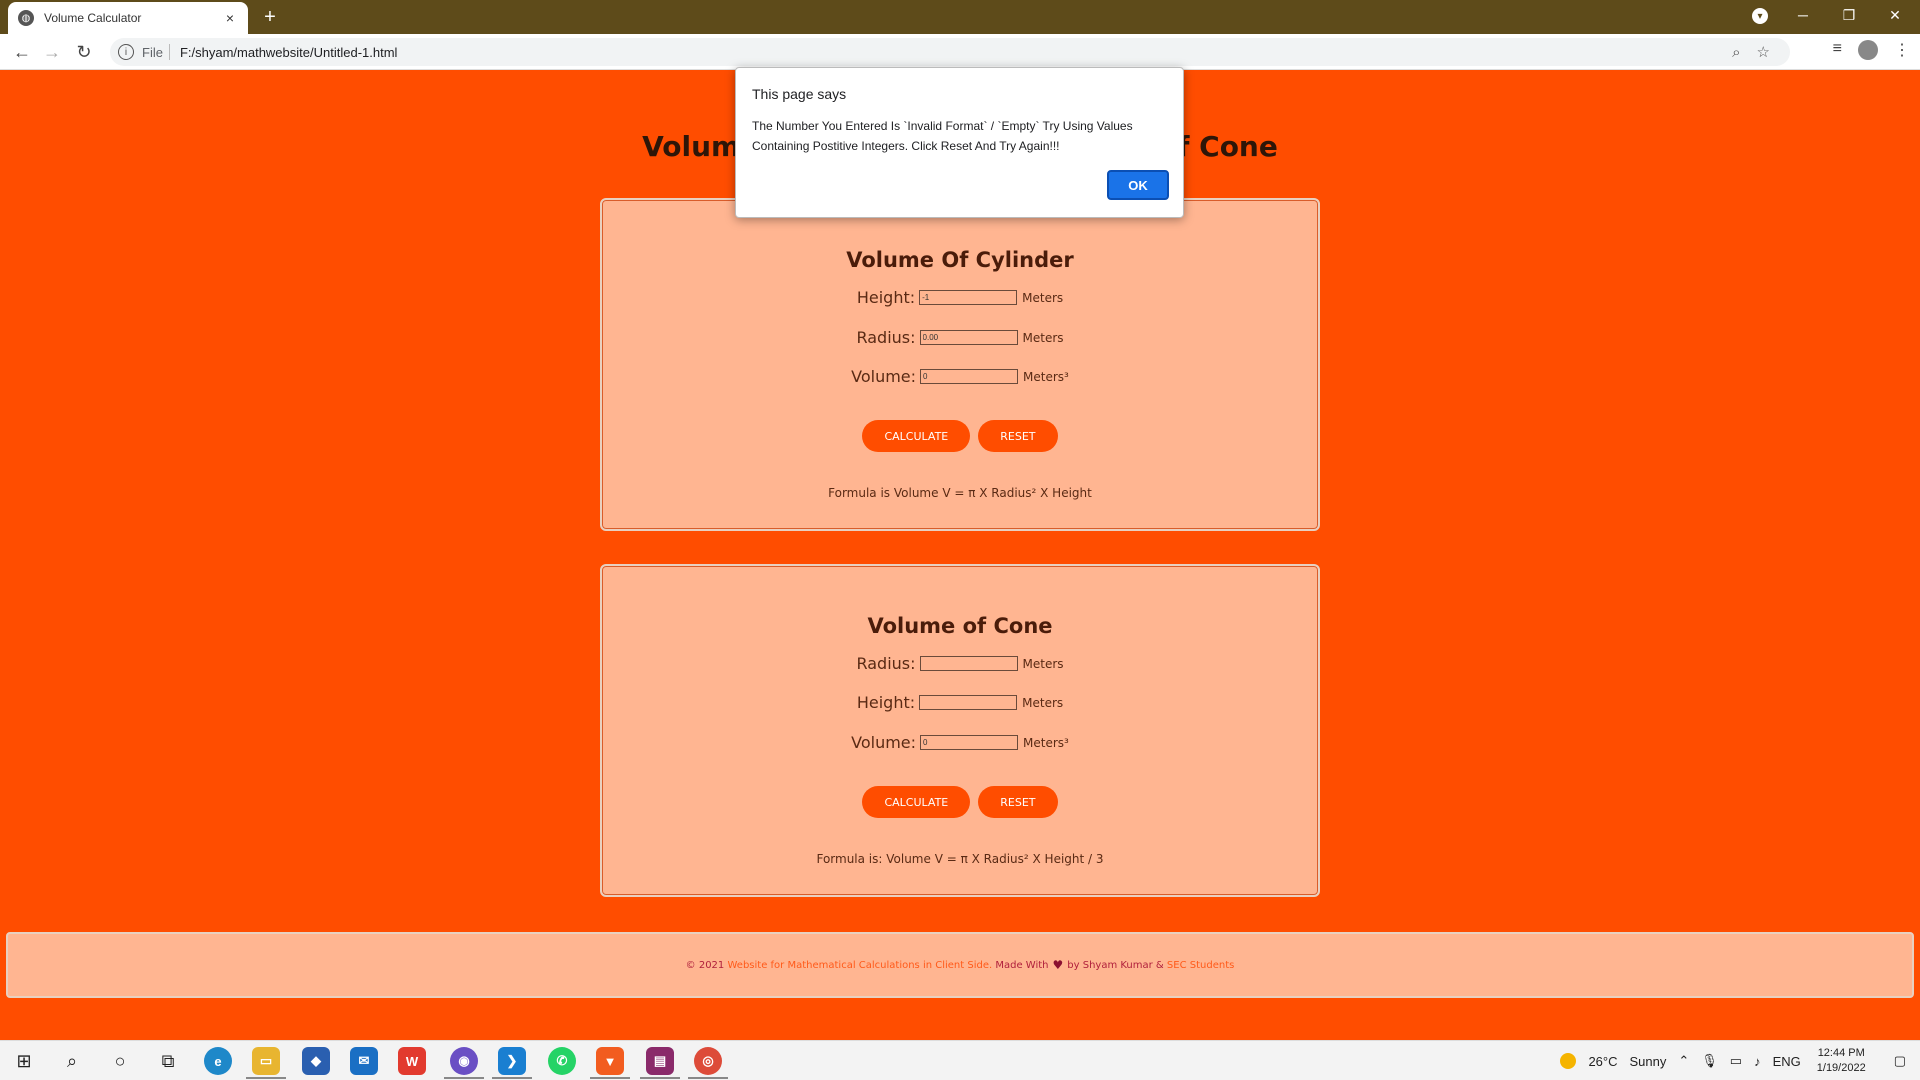 The image size is (1920, 1080). Describe the element at coordinates (1568, 1061) in the screenshot. I see `weather-sun-icon` at that location.